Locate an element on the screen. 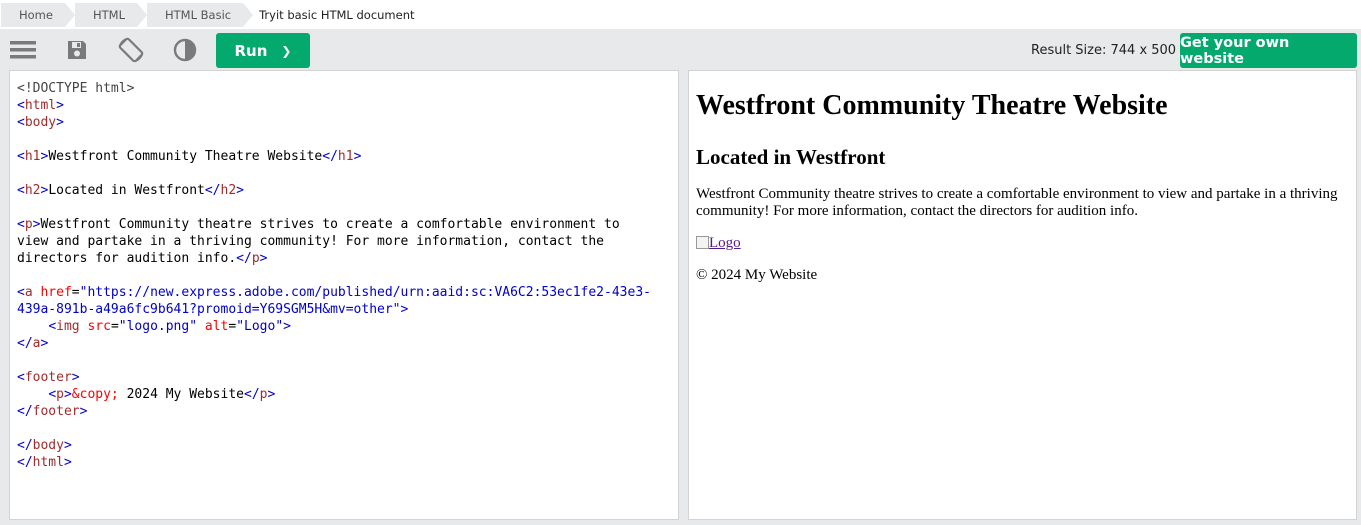  logo-link: Logo is located at coordinates (718, 243).